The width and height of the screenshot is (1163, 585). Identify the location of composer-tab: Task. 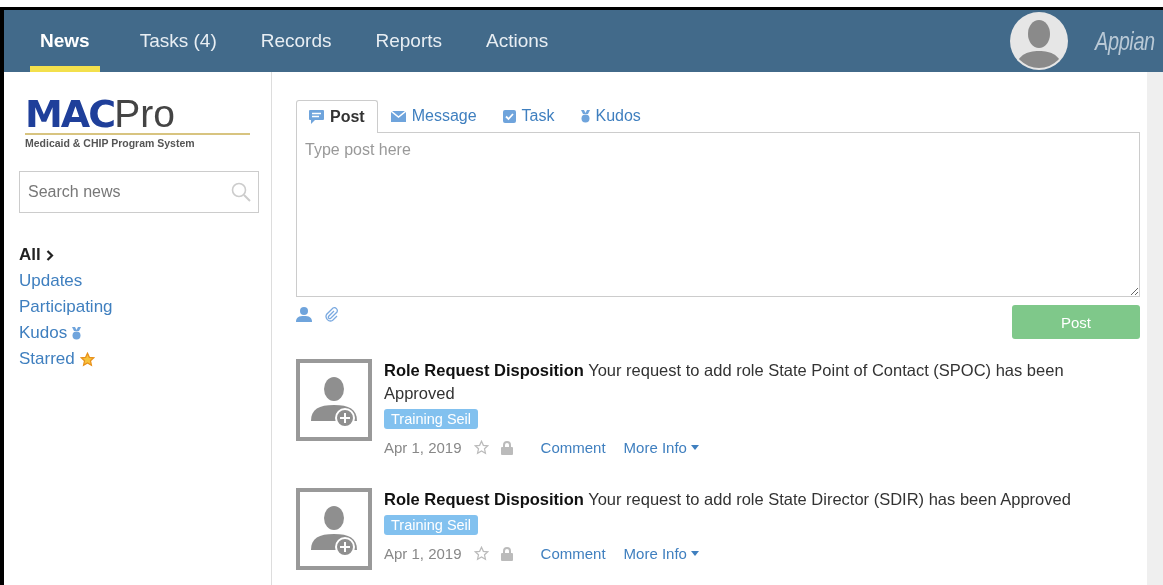
(528, 115).